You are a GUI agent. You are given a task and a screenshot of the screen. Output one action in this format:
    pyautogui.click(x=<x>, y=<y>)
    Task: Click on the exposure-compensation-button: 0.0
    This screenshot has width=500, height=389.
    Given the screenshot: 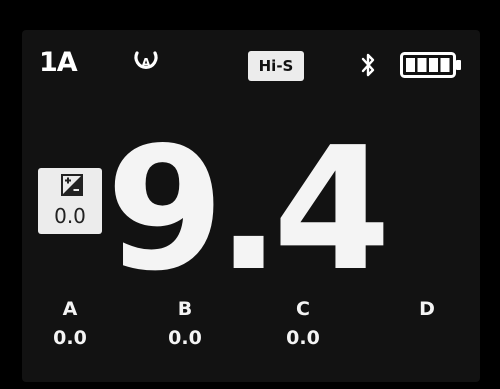 What is the action you would take?
    pyautogui.click(x=70, y=201)
    